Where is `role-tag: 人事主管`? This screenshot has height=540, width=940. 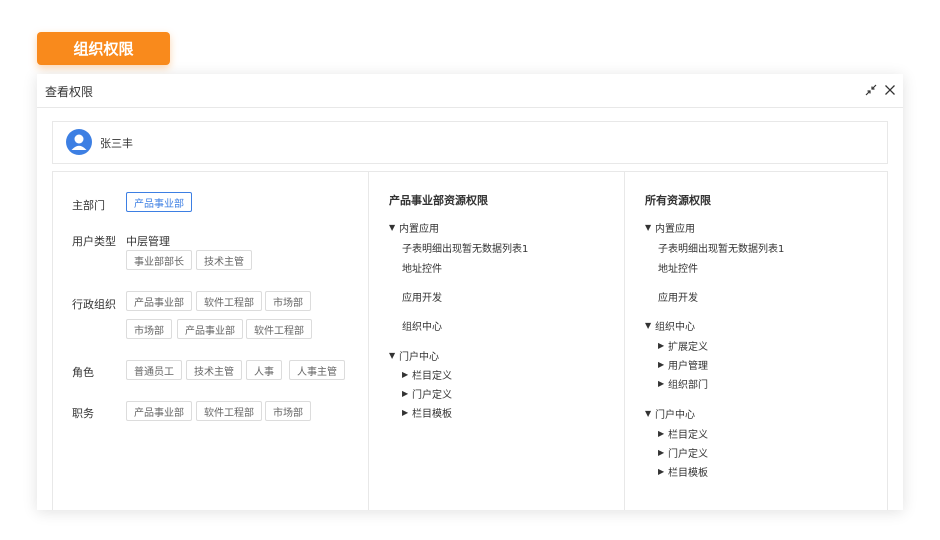 role-tag: 人事主管 is located at coordinates (317, 370).